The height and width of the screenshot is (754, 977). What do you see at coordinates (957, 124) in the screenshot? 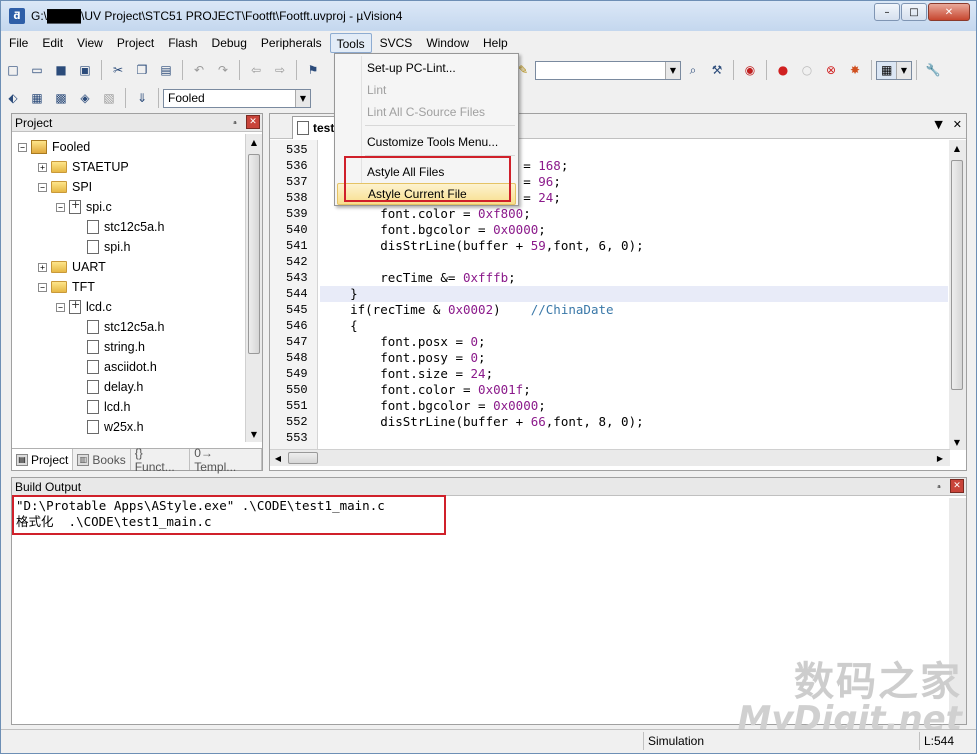
I see `close-tab-icon: ✕` at bounding box center [957, 124].